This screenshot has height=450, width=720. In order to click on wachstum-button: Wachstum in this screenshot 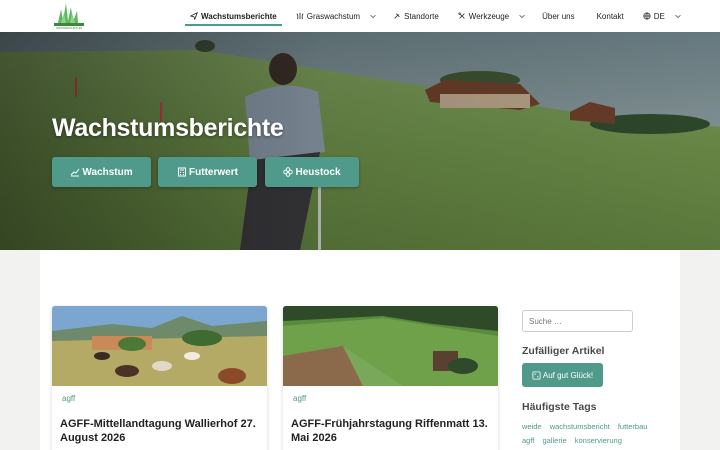, I will do `click(101, 172)`.